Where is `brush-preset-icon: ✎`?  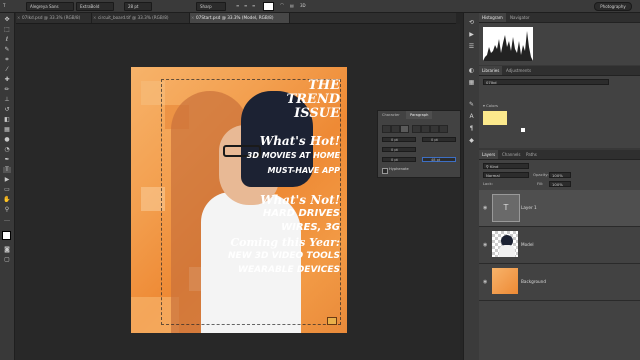
brush-preset-icon: ✎ is located at coordinates (471, 104).